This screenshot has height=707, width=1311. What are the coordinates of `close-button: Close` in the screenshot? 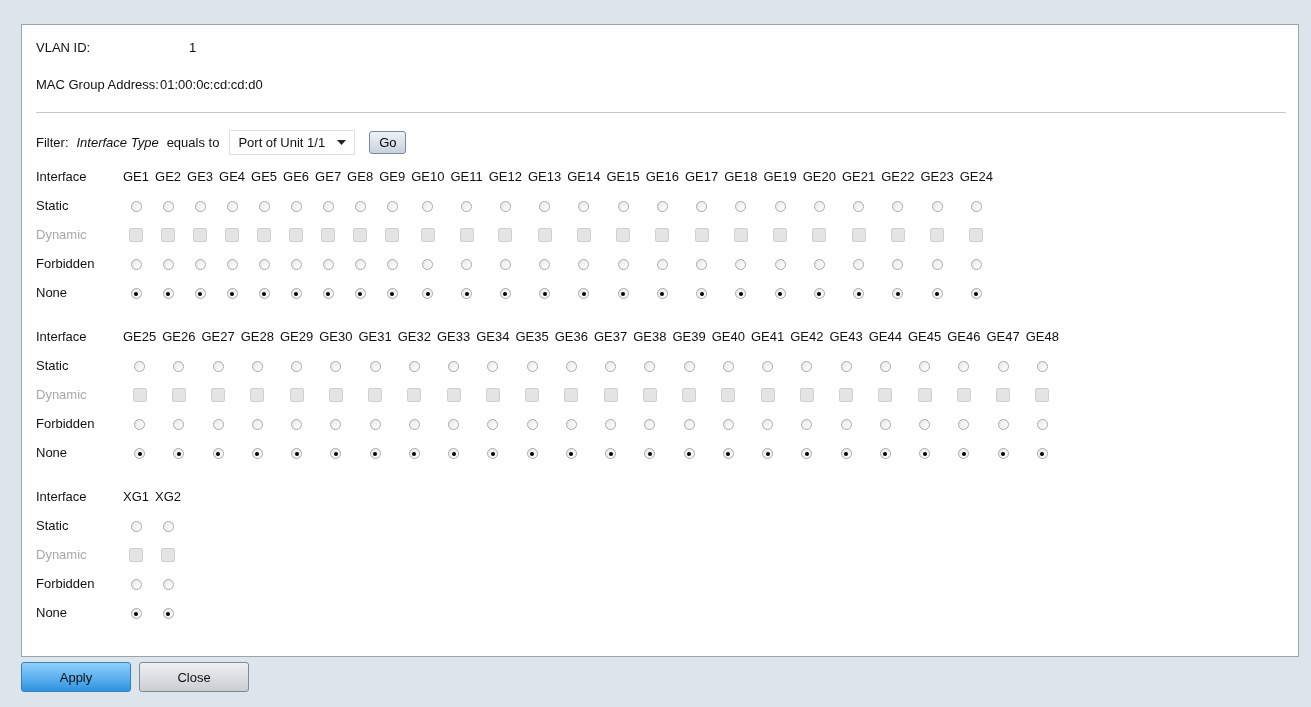 It's located at (194, 677).